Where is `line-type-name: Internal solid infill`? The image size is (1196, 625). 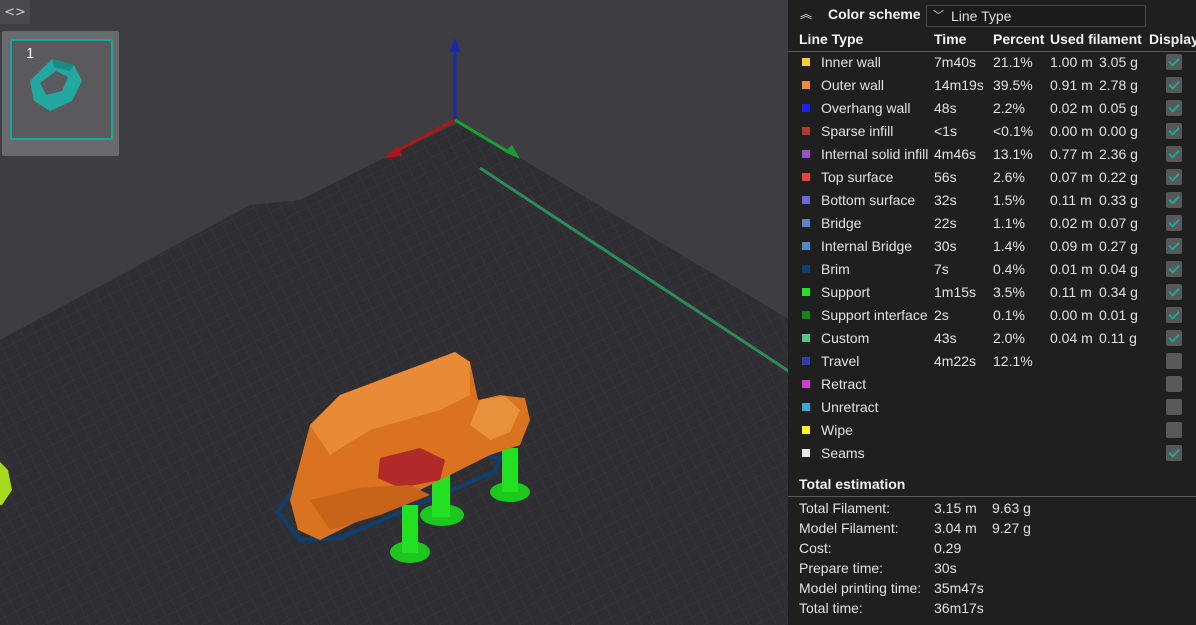
line-type-name: Internal solid infill is located at coordinates (875, 154).